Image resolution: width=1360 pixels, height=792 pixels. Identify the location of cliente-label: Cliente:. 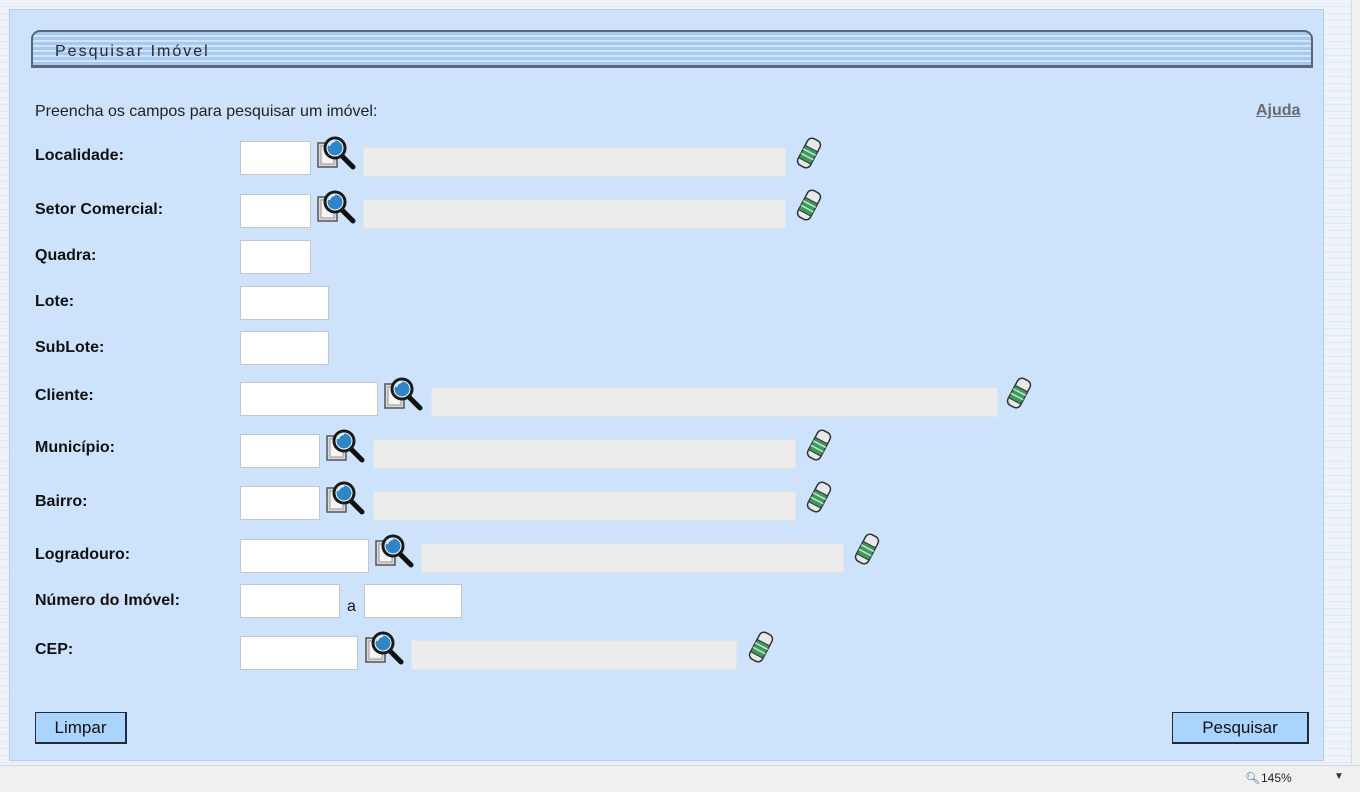
(64, 395).